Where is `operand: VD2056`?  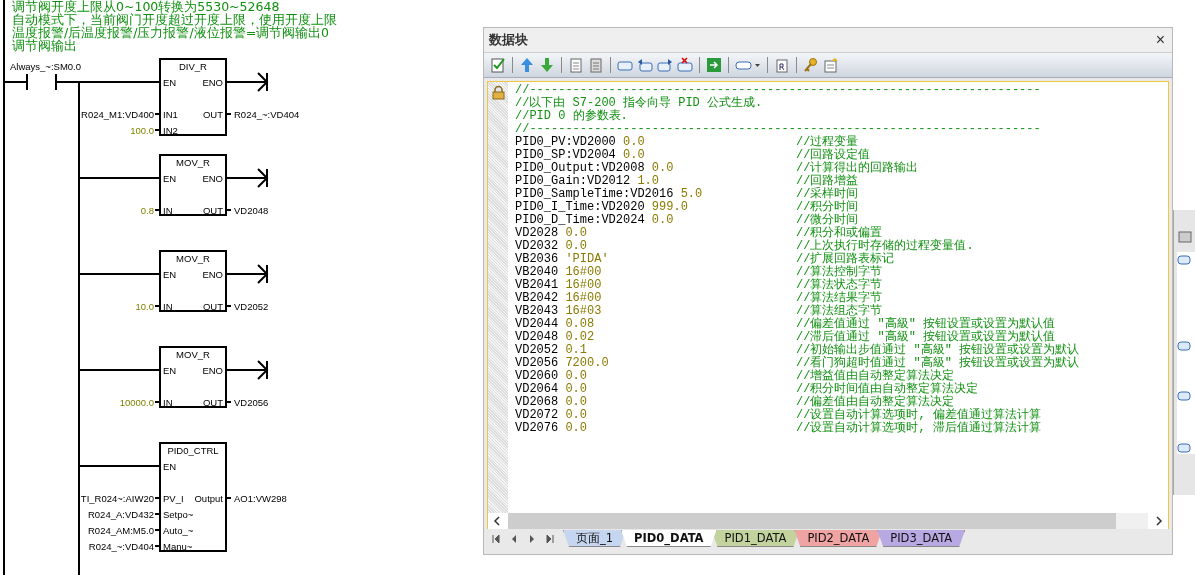
operand: VD2056 is located at coordinates (251, 402).